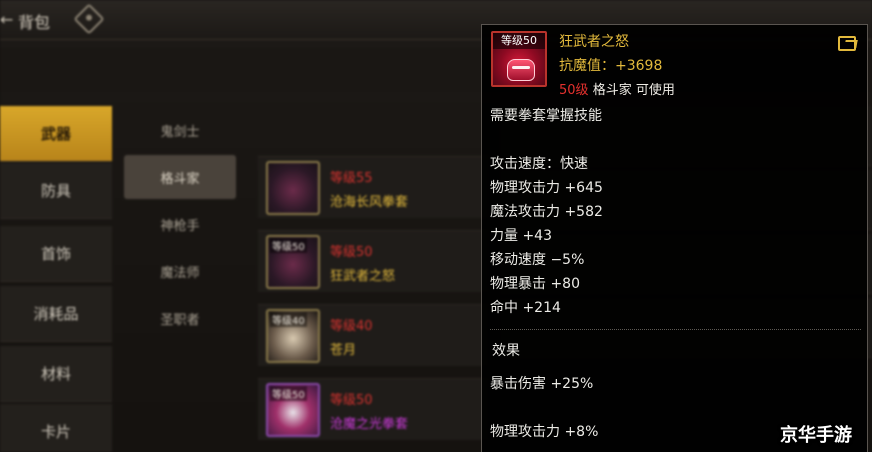 The width and height of the screenshot is (872, 452). I want to click on back-arrow-icon: ←, so click(7, 20).